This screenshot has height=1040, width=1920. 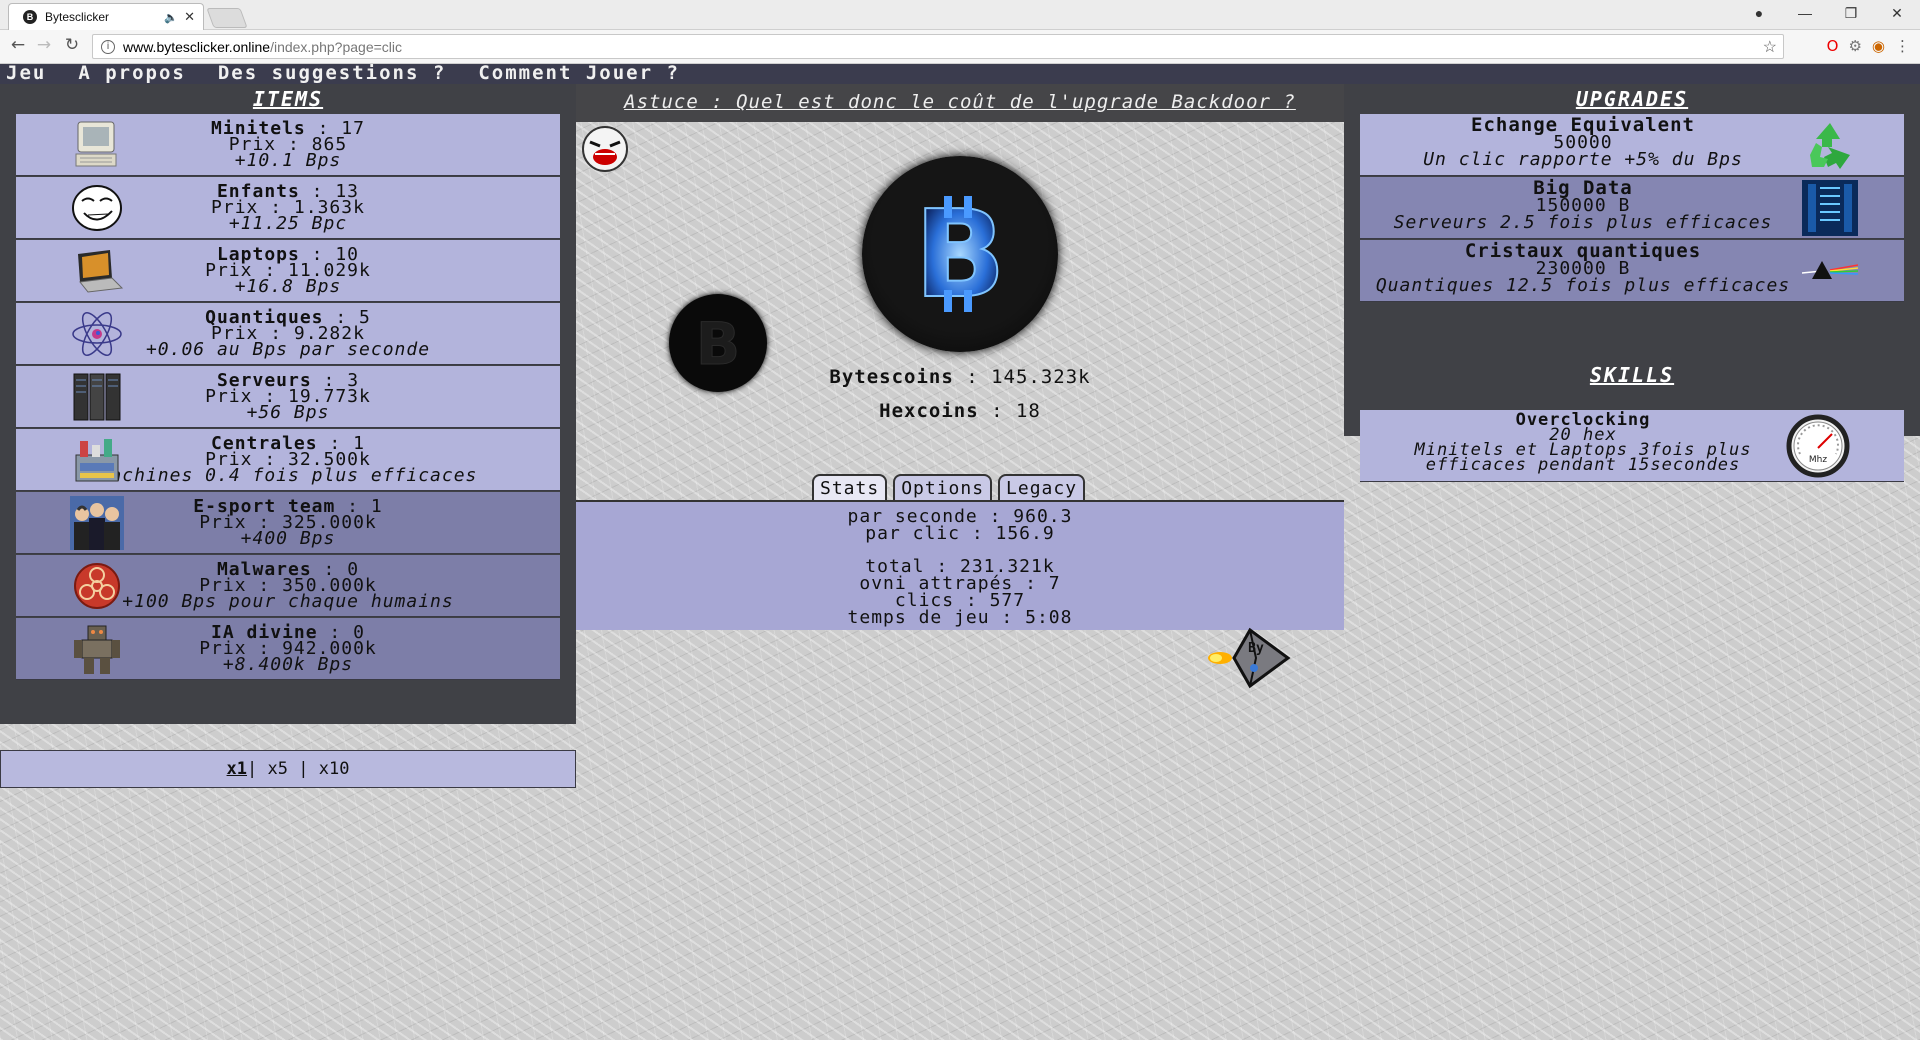 What do you see at coordinates (288, 523) in the screenshot?
I see `item-row: E-sport team : 1 Prix : 325.000k +400 Bps` at bounding box center [288, 523].